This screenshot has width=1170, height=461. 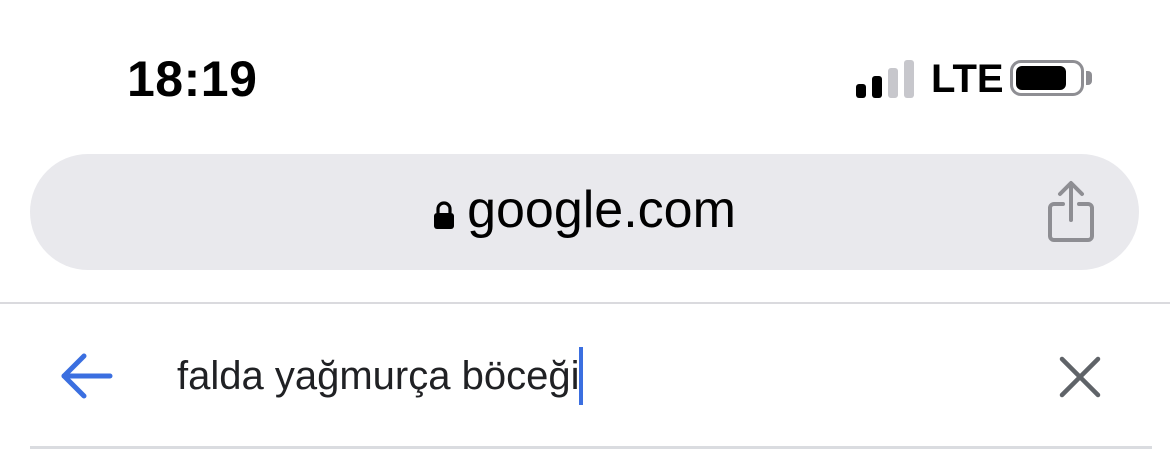 What do you see at coordinates (885, 79) in the screenshot?
I see `cellular-signal-icon` at bounding box center [885, 79].